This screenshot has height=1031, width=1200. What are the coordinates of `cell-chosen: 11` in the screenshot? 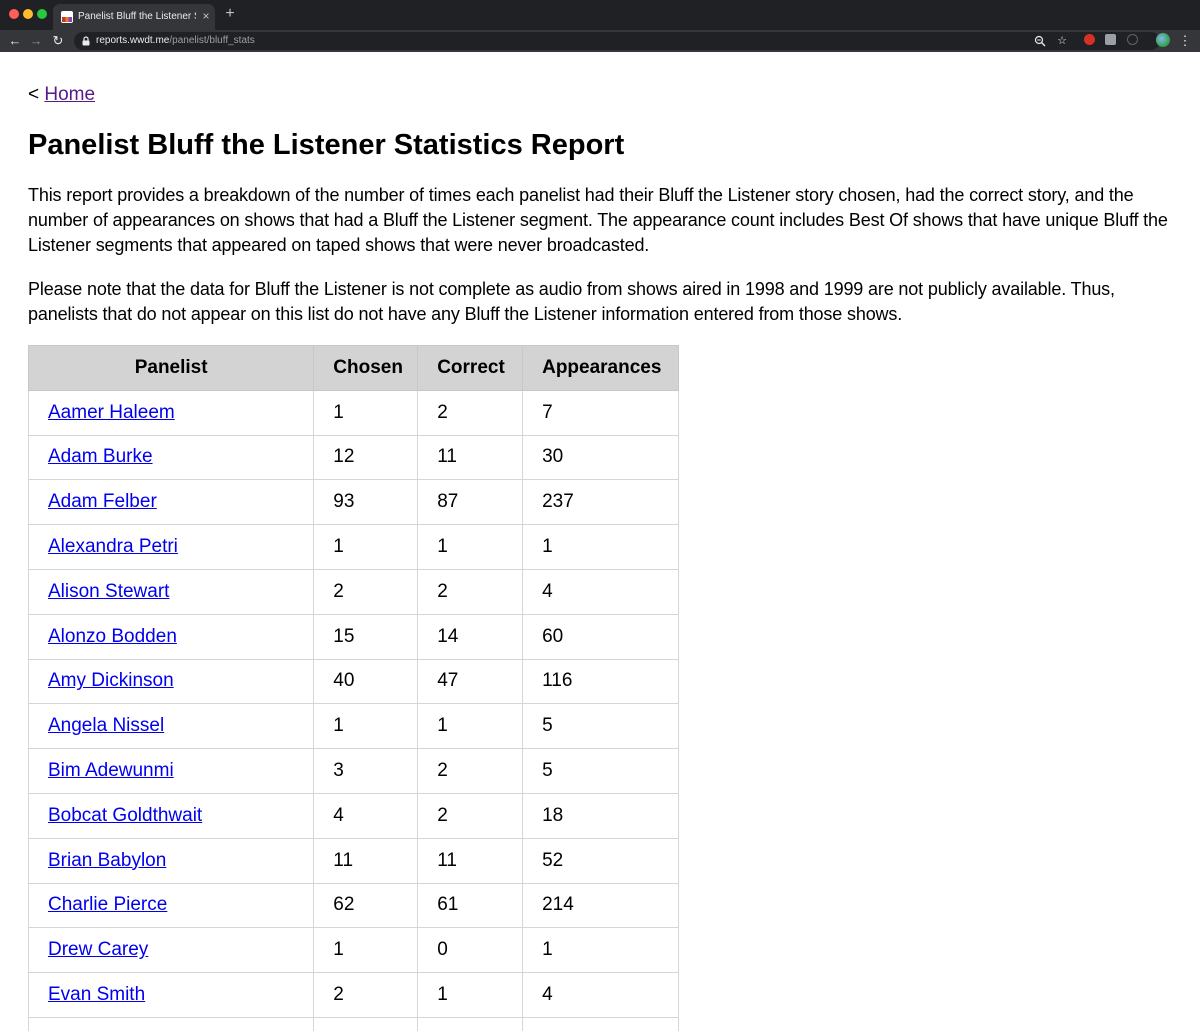 It's located at (366, 860).